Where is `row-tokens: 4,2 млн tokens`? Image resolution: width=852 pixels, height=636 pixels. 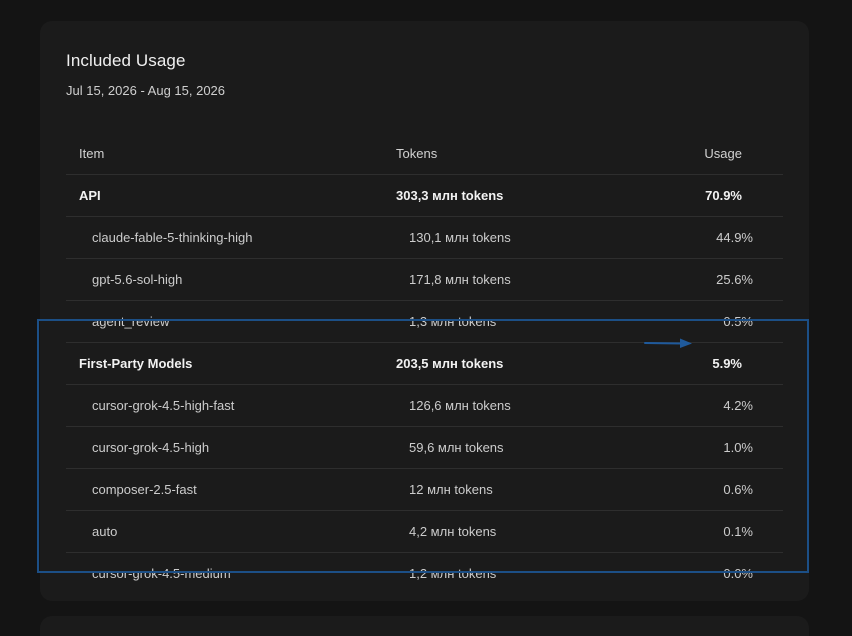 row-tokens: 4,2 млн tokens is located at coordinates (453, 531).